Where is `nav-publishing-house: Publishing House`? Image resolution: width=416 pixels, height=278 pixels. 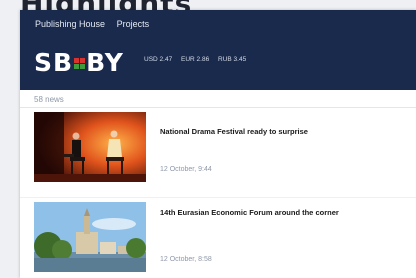
nav-publishing-house: Publishing House is located at coordinates (70, 24).